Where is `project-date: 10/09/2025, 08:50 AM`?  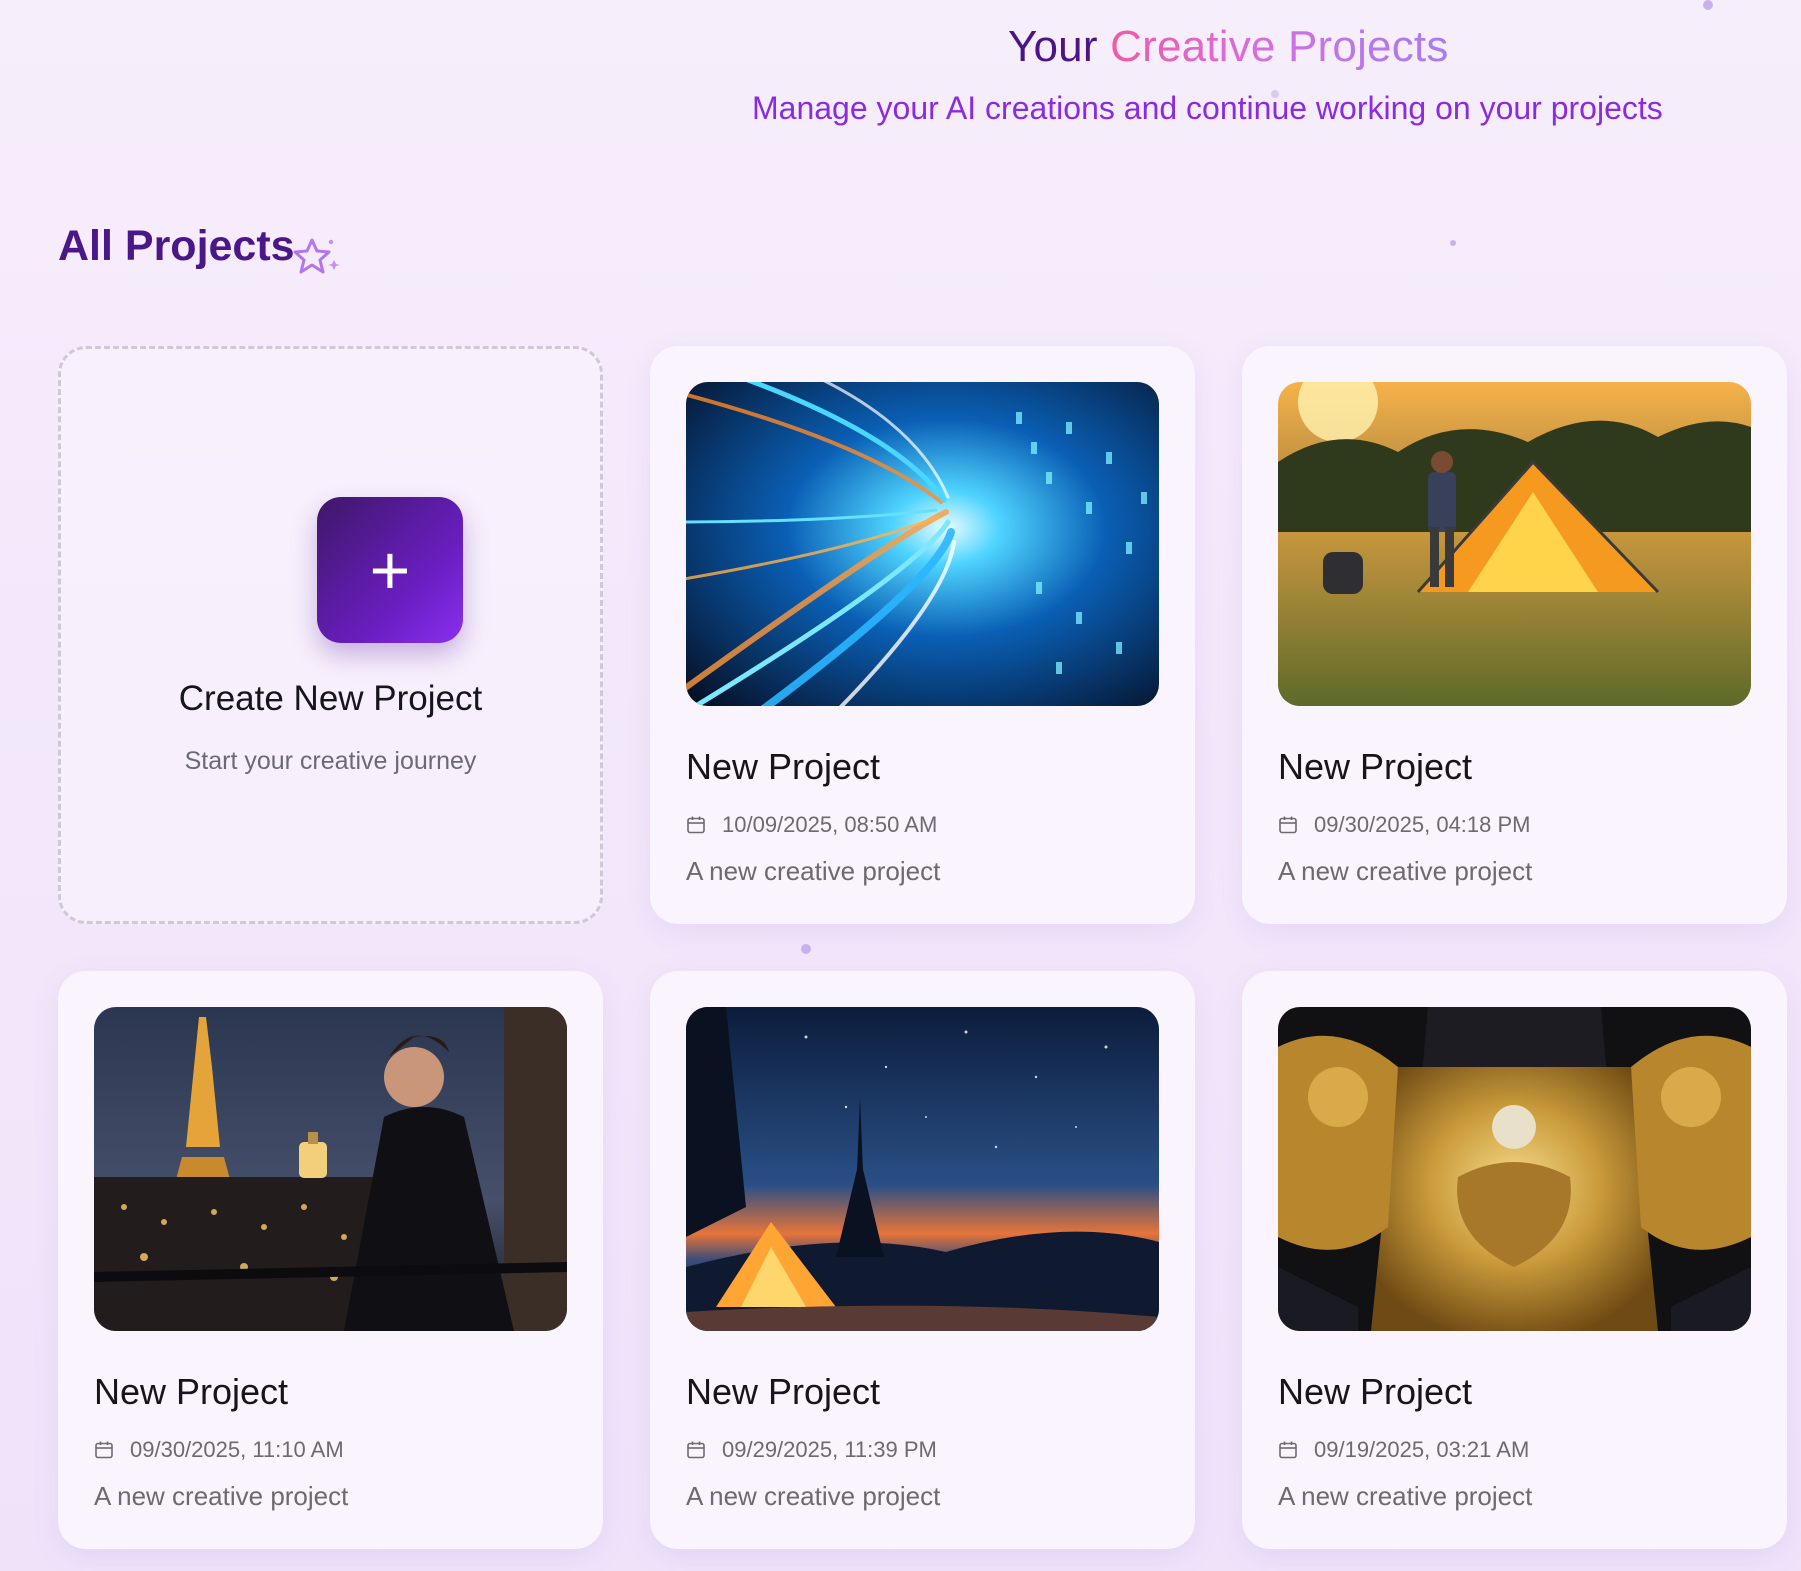 project-date: 10/09/2025, 08:50 AM is located at coordinates (811, 825).